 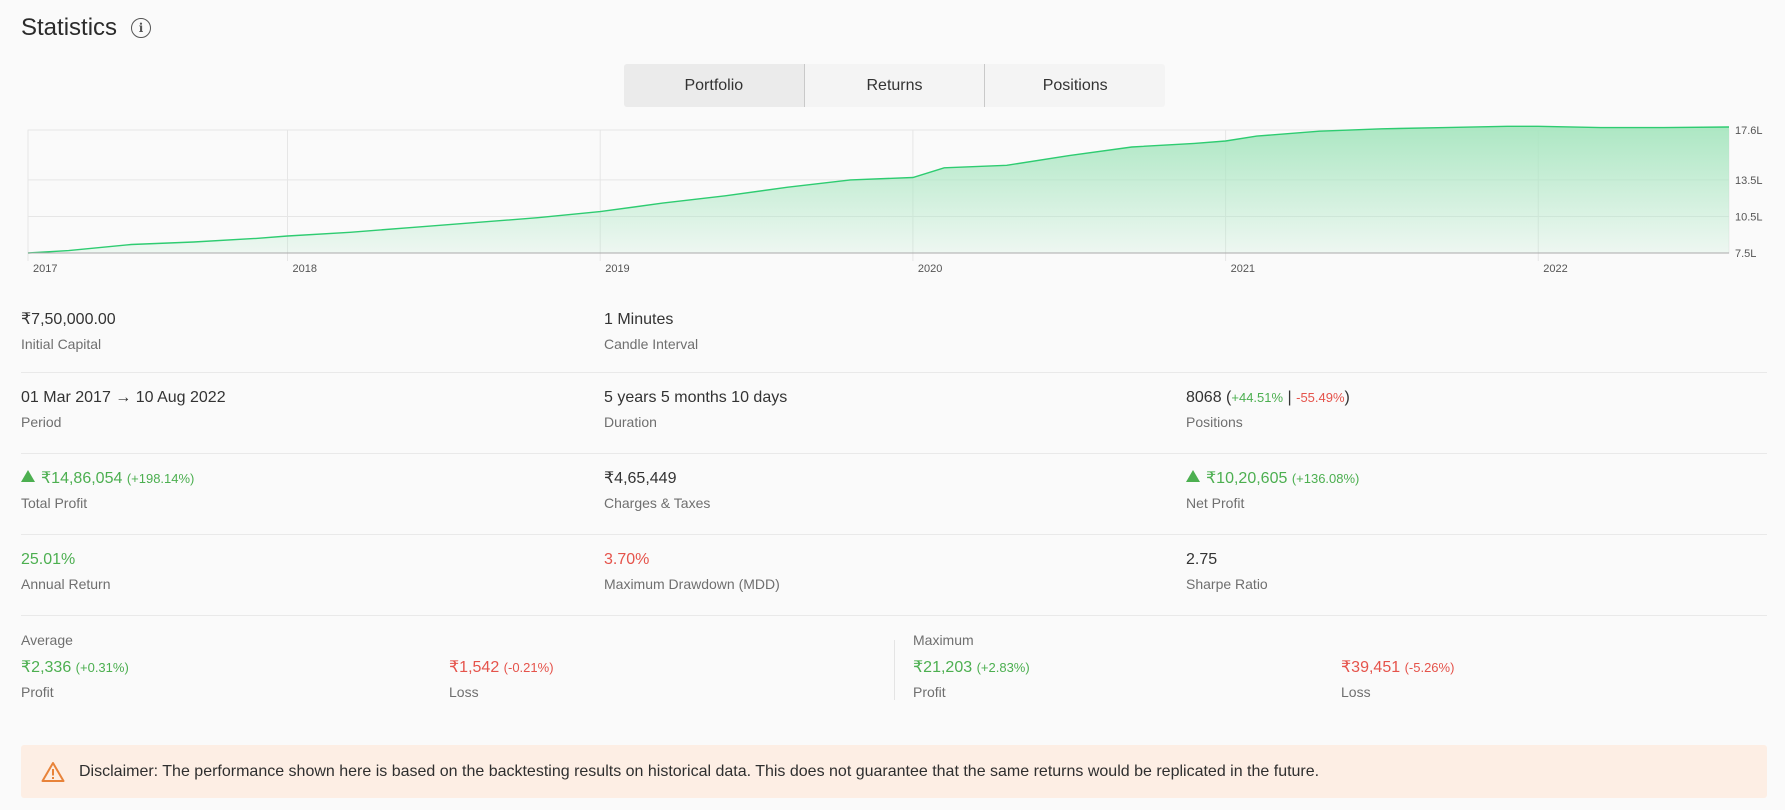 What do you see at coordinates (639, 319) in the screenshot?
I see `candle-interval-value: 1 Minutes` at bounding box center [639, 319].